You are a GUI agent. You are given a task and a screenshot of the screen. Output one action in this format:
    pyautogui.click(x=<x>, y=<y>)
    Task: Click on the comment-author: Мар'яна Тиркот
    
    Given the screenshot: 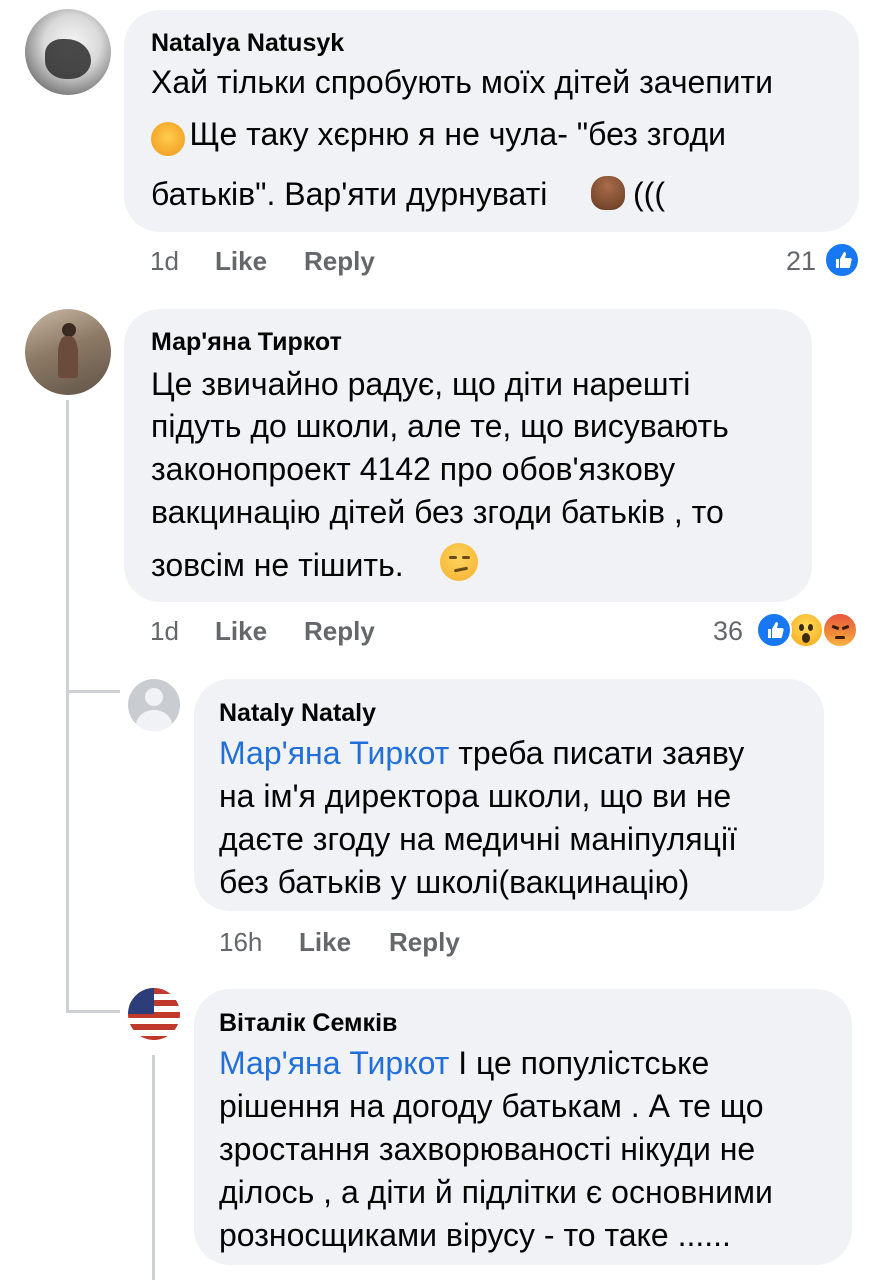 What is the action you would take?
    pyautogui.click(x=246, y=342)
    